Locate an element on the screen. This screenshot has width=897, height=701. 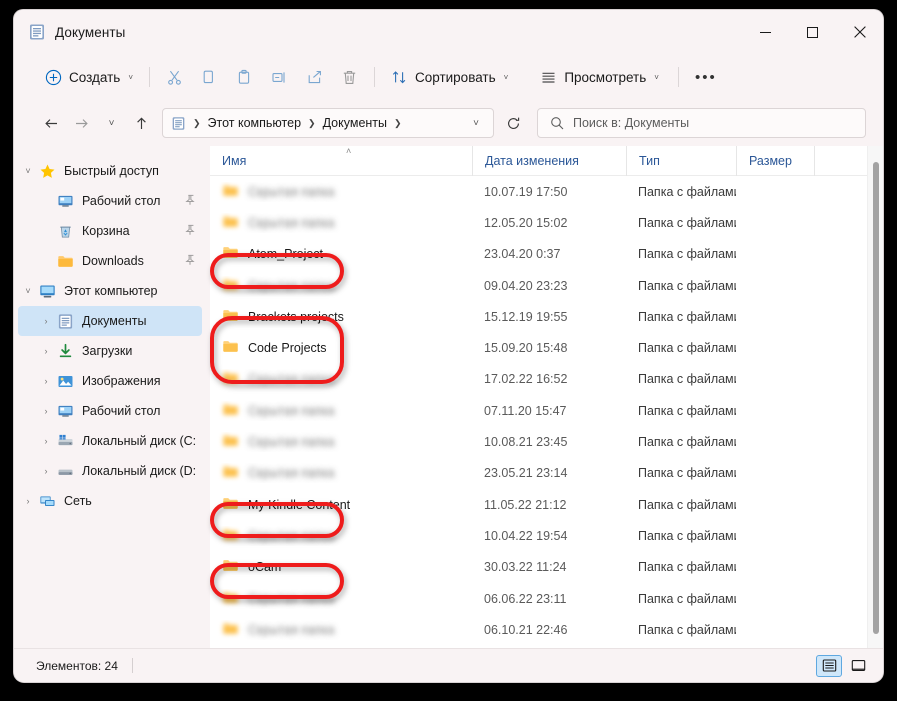
back-button is located at coordinates (51, 123).